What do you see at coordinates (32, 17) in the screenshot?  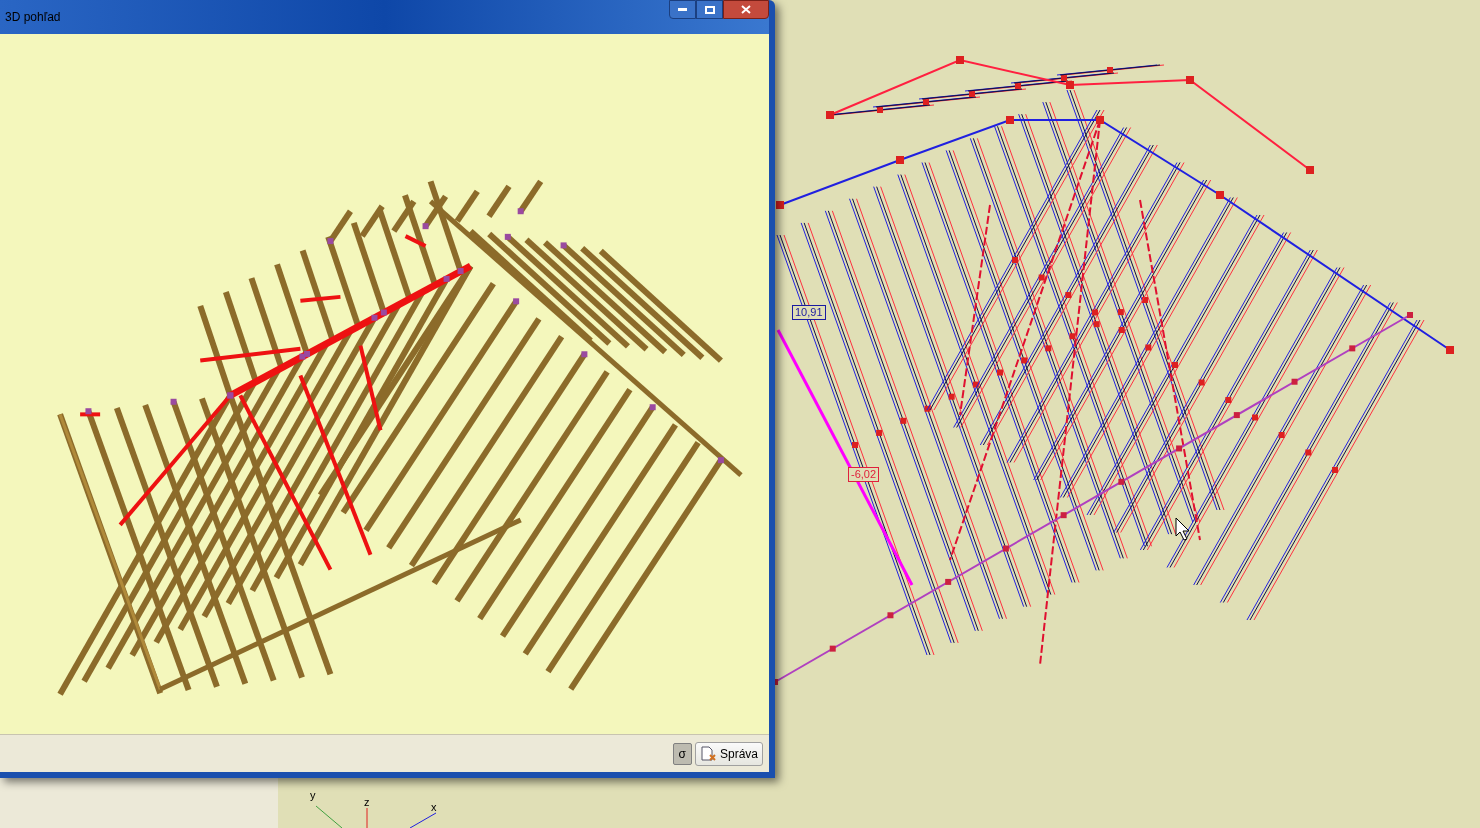 I see `window-title: 3D pohľad` at bounding box center [32, 17].